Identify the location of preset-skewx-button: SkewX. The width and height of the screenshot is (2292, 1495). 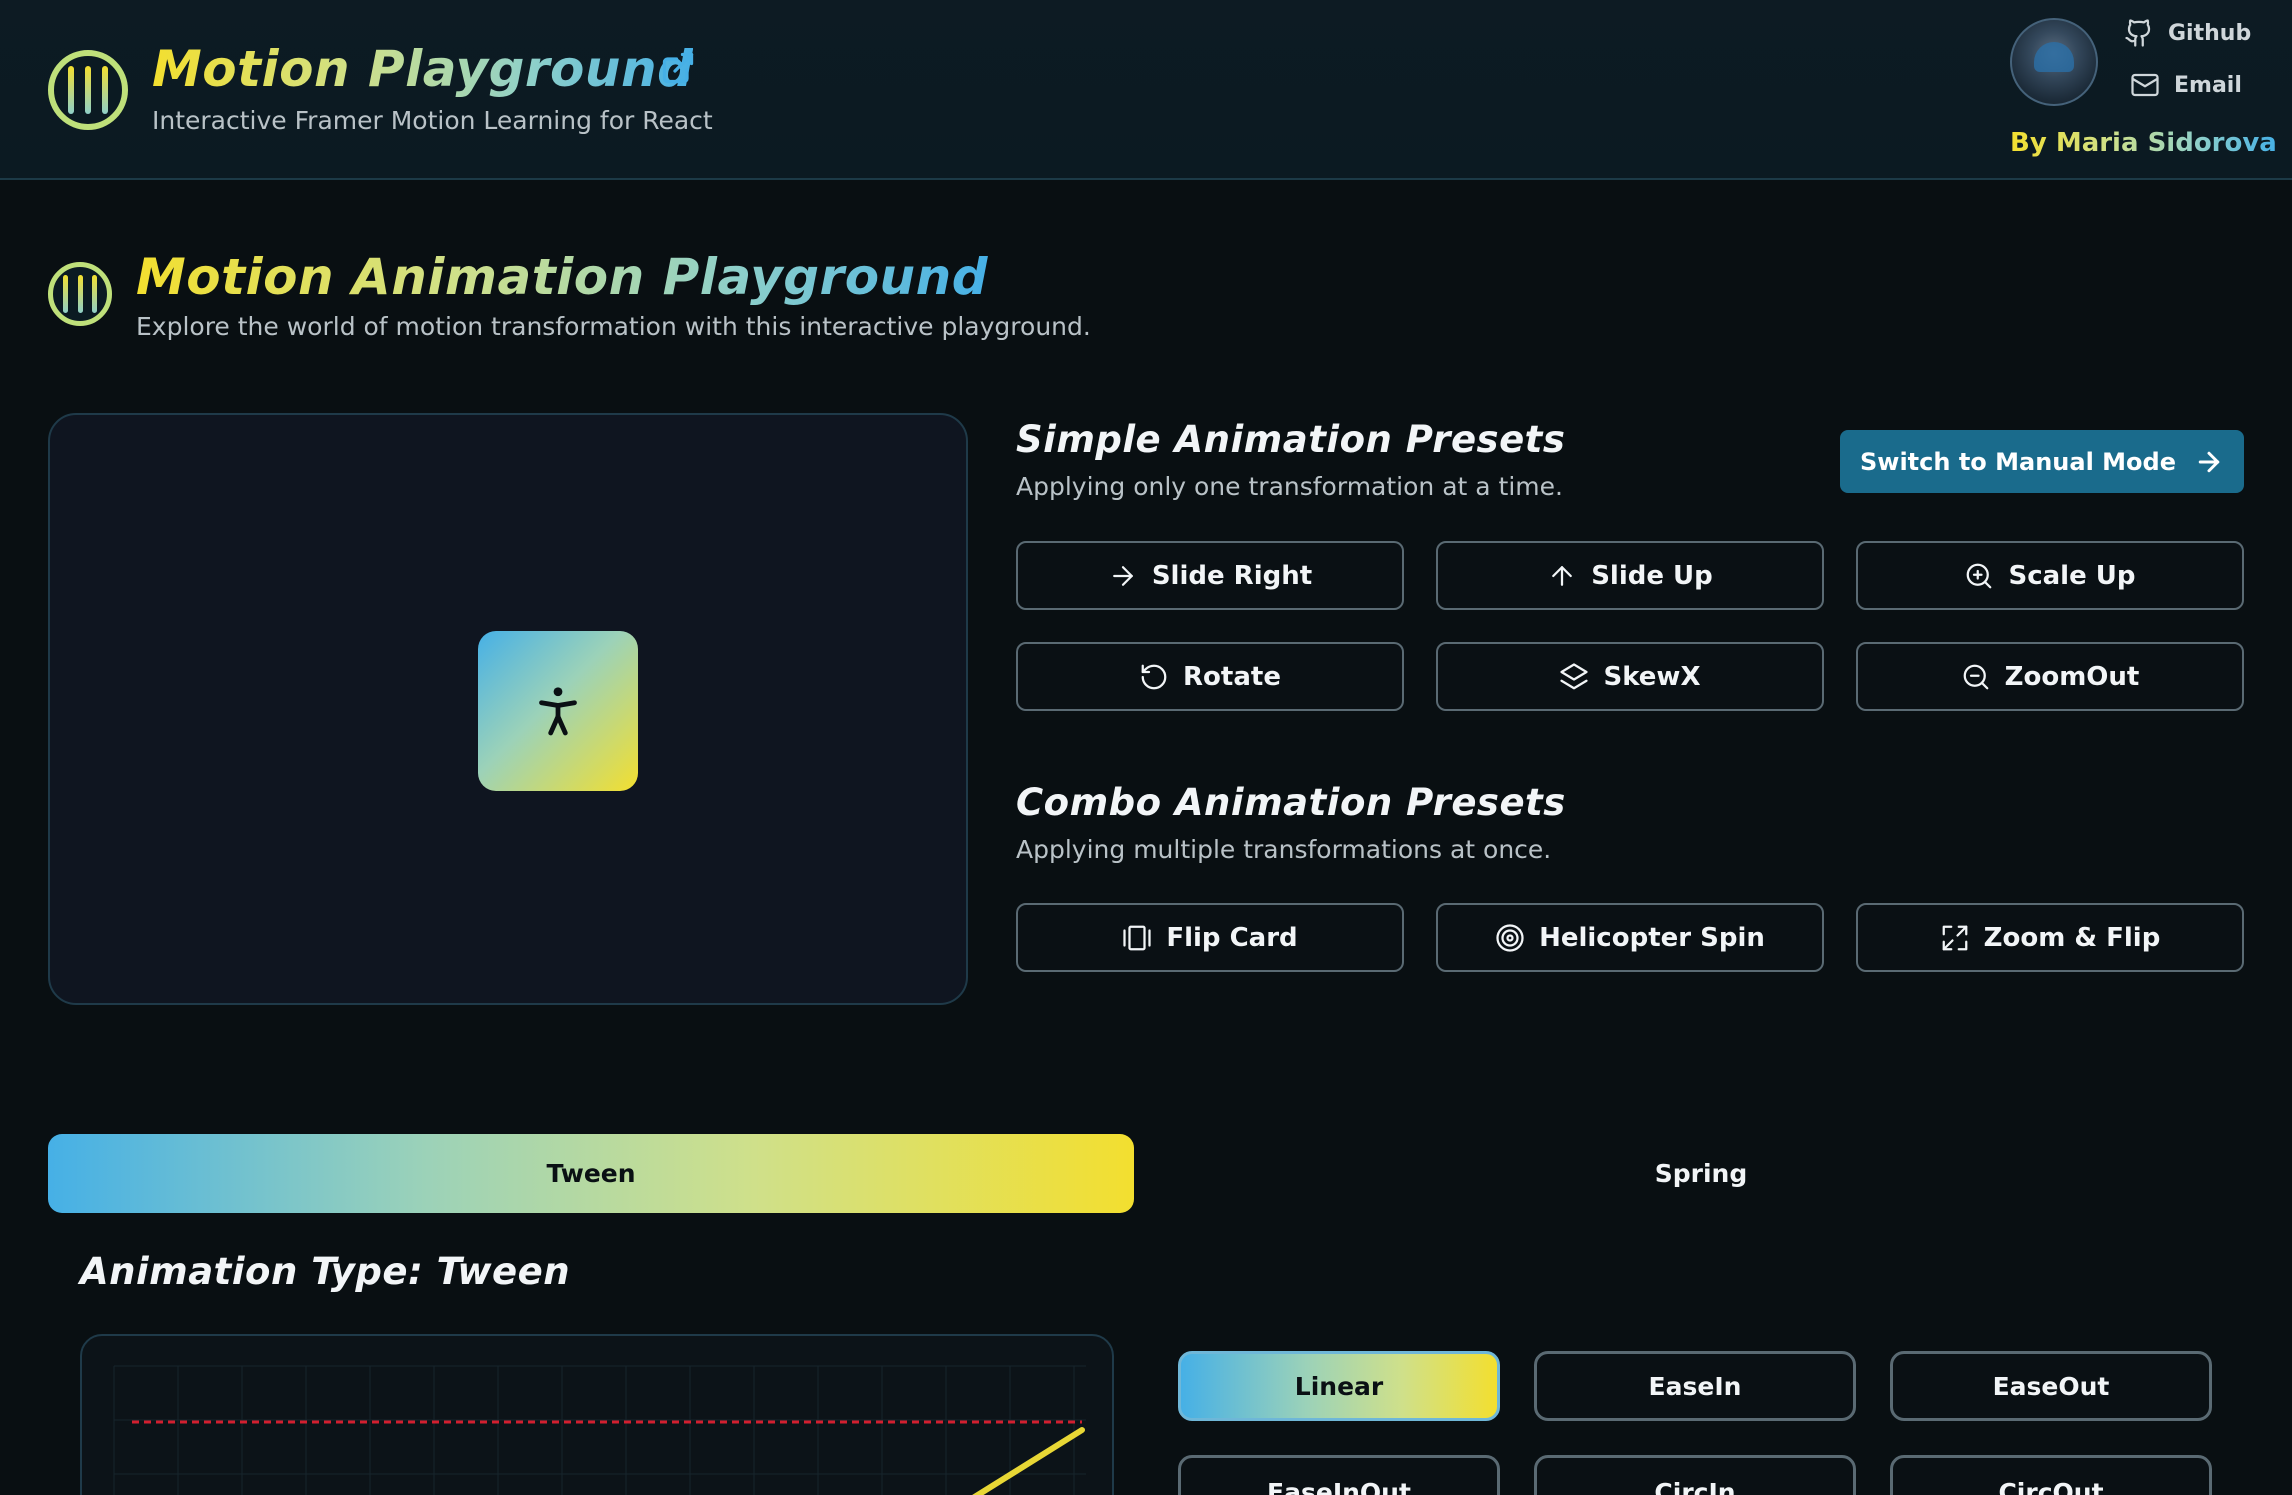
(1630, 676).